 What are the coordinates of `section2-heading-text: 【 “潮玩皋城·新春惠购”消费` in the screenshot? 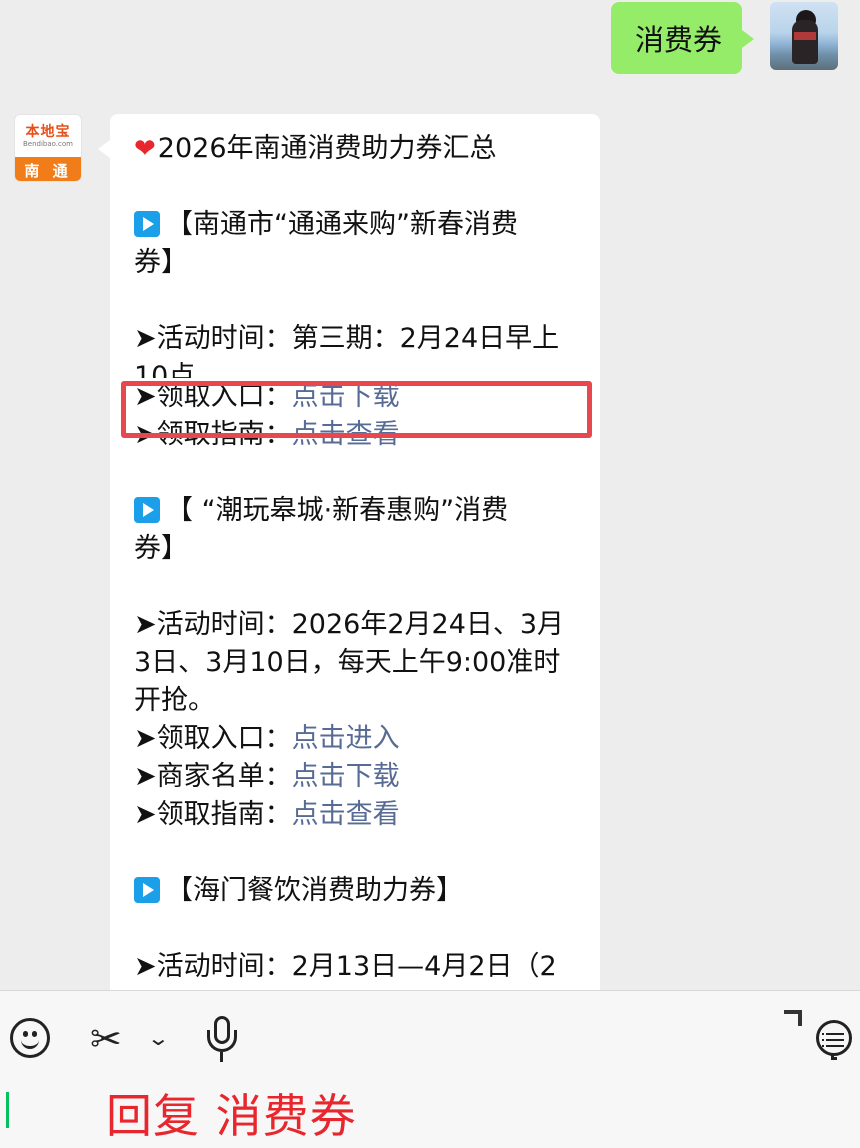 It's located at (337, 510).